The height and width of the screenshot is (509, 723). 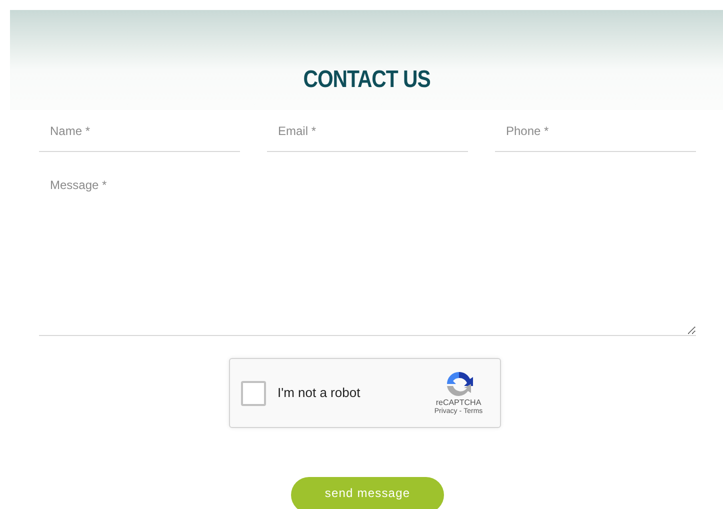 I want to click on page-heading: CONTACT US, so click(x=366, y=80).